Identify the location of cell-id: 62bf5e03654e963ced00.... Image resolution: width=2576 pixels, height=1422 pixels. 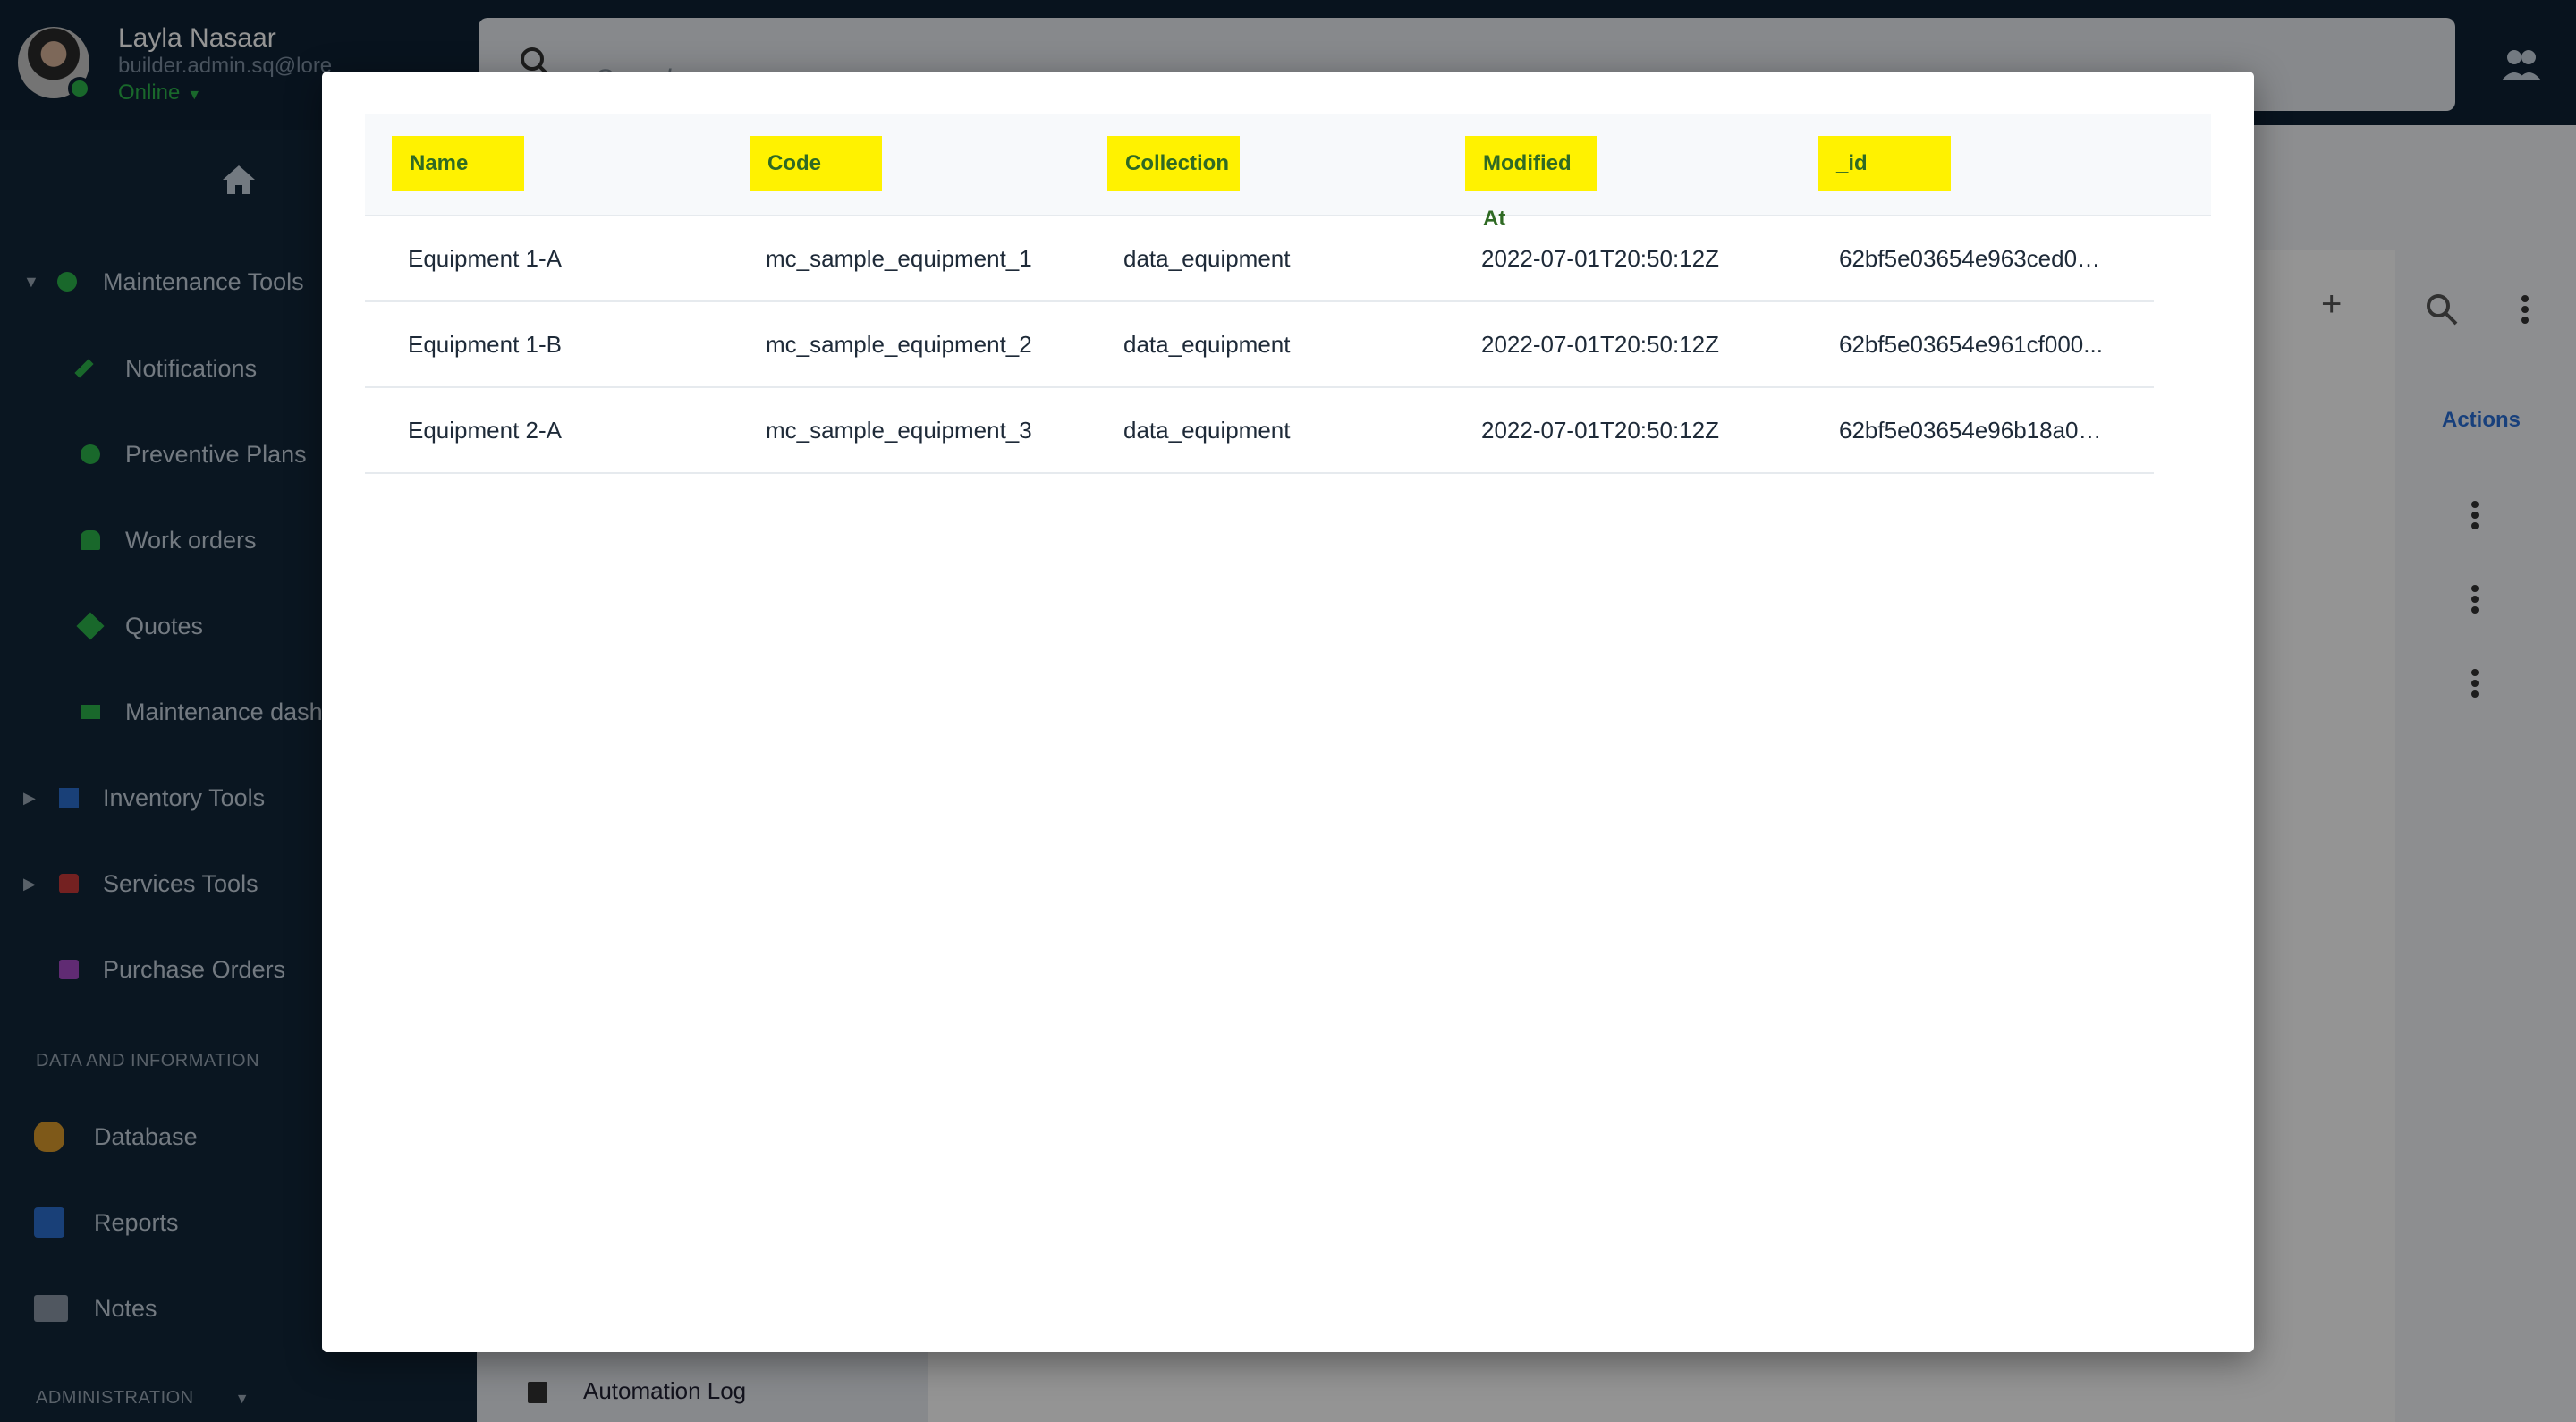
(1974, 258).